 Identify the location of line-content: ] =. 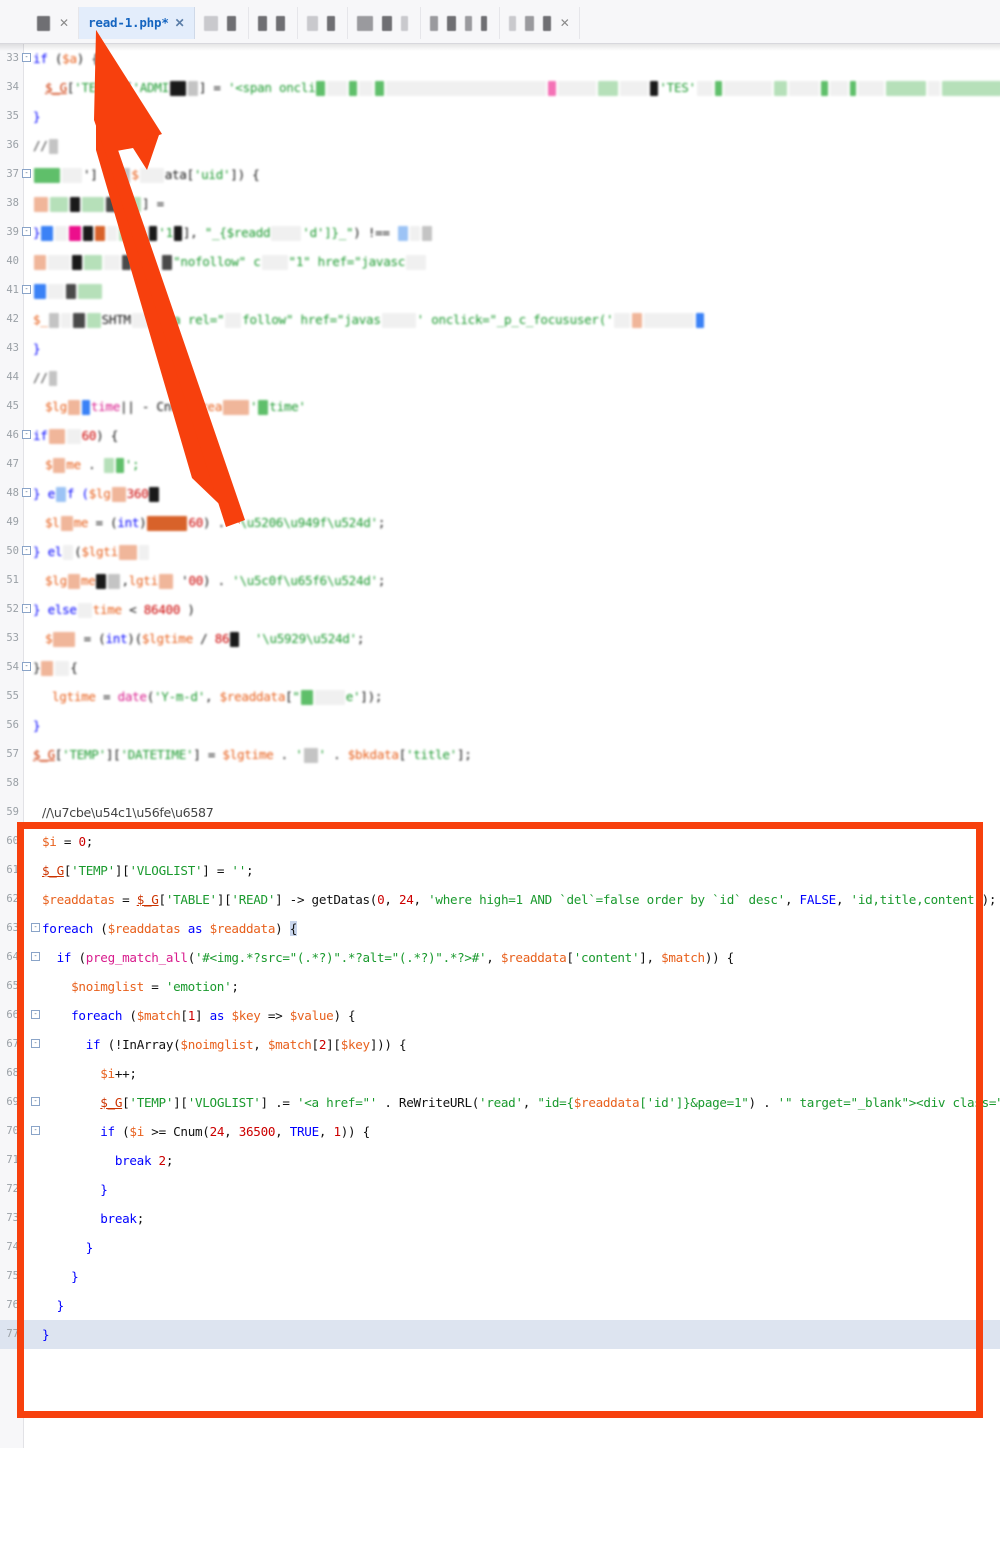
(98, 203).